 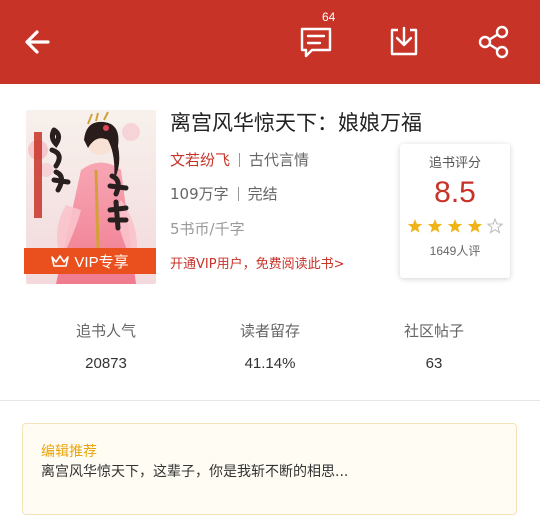 I want to click on stat-community-posts: 社区帖子 63, so click(x=434, y=346).